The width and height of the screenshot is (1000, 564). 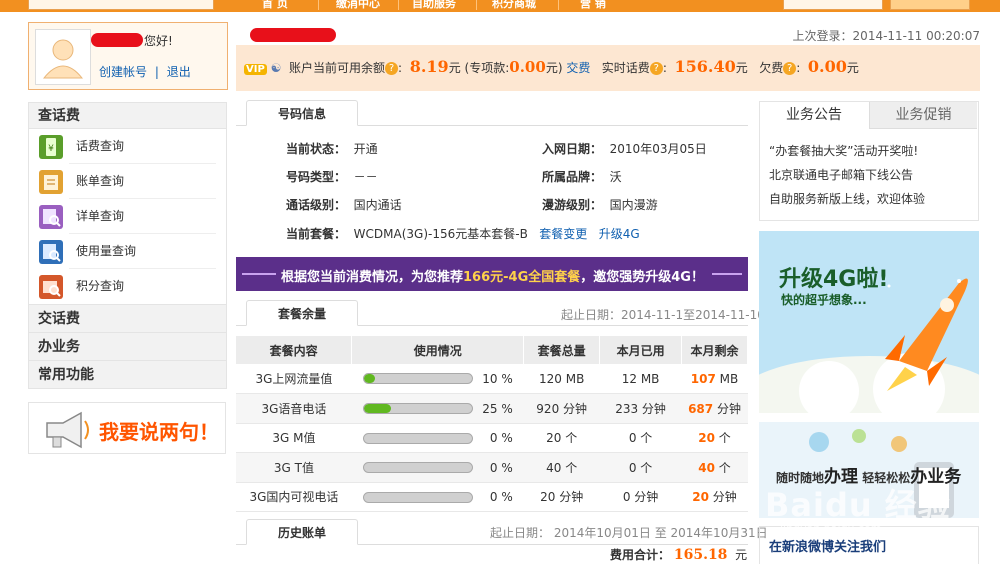 I want to click on usage-cell: 25 %, so click(x=437, y=408).